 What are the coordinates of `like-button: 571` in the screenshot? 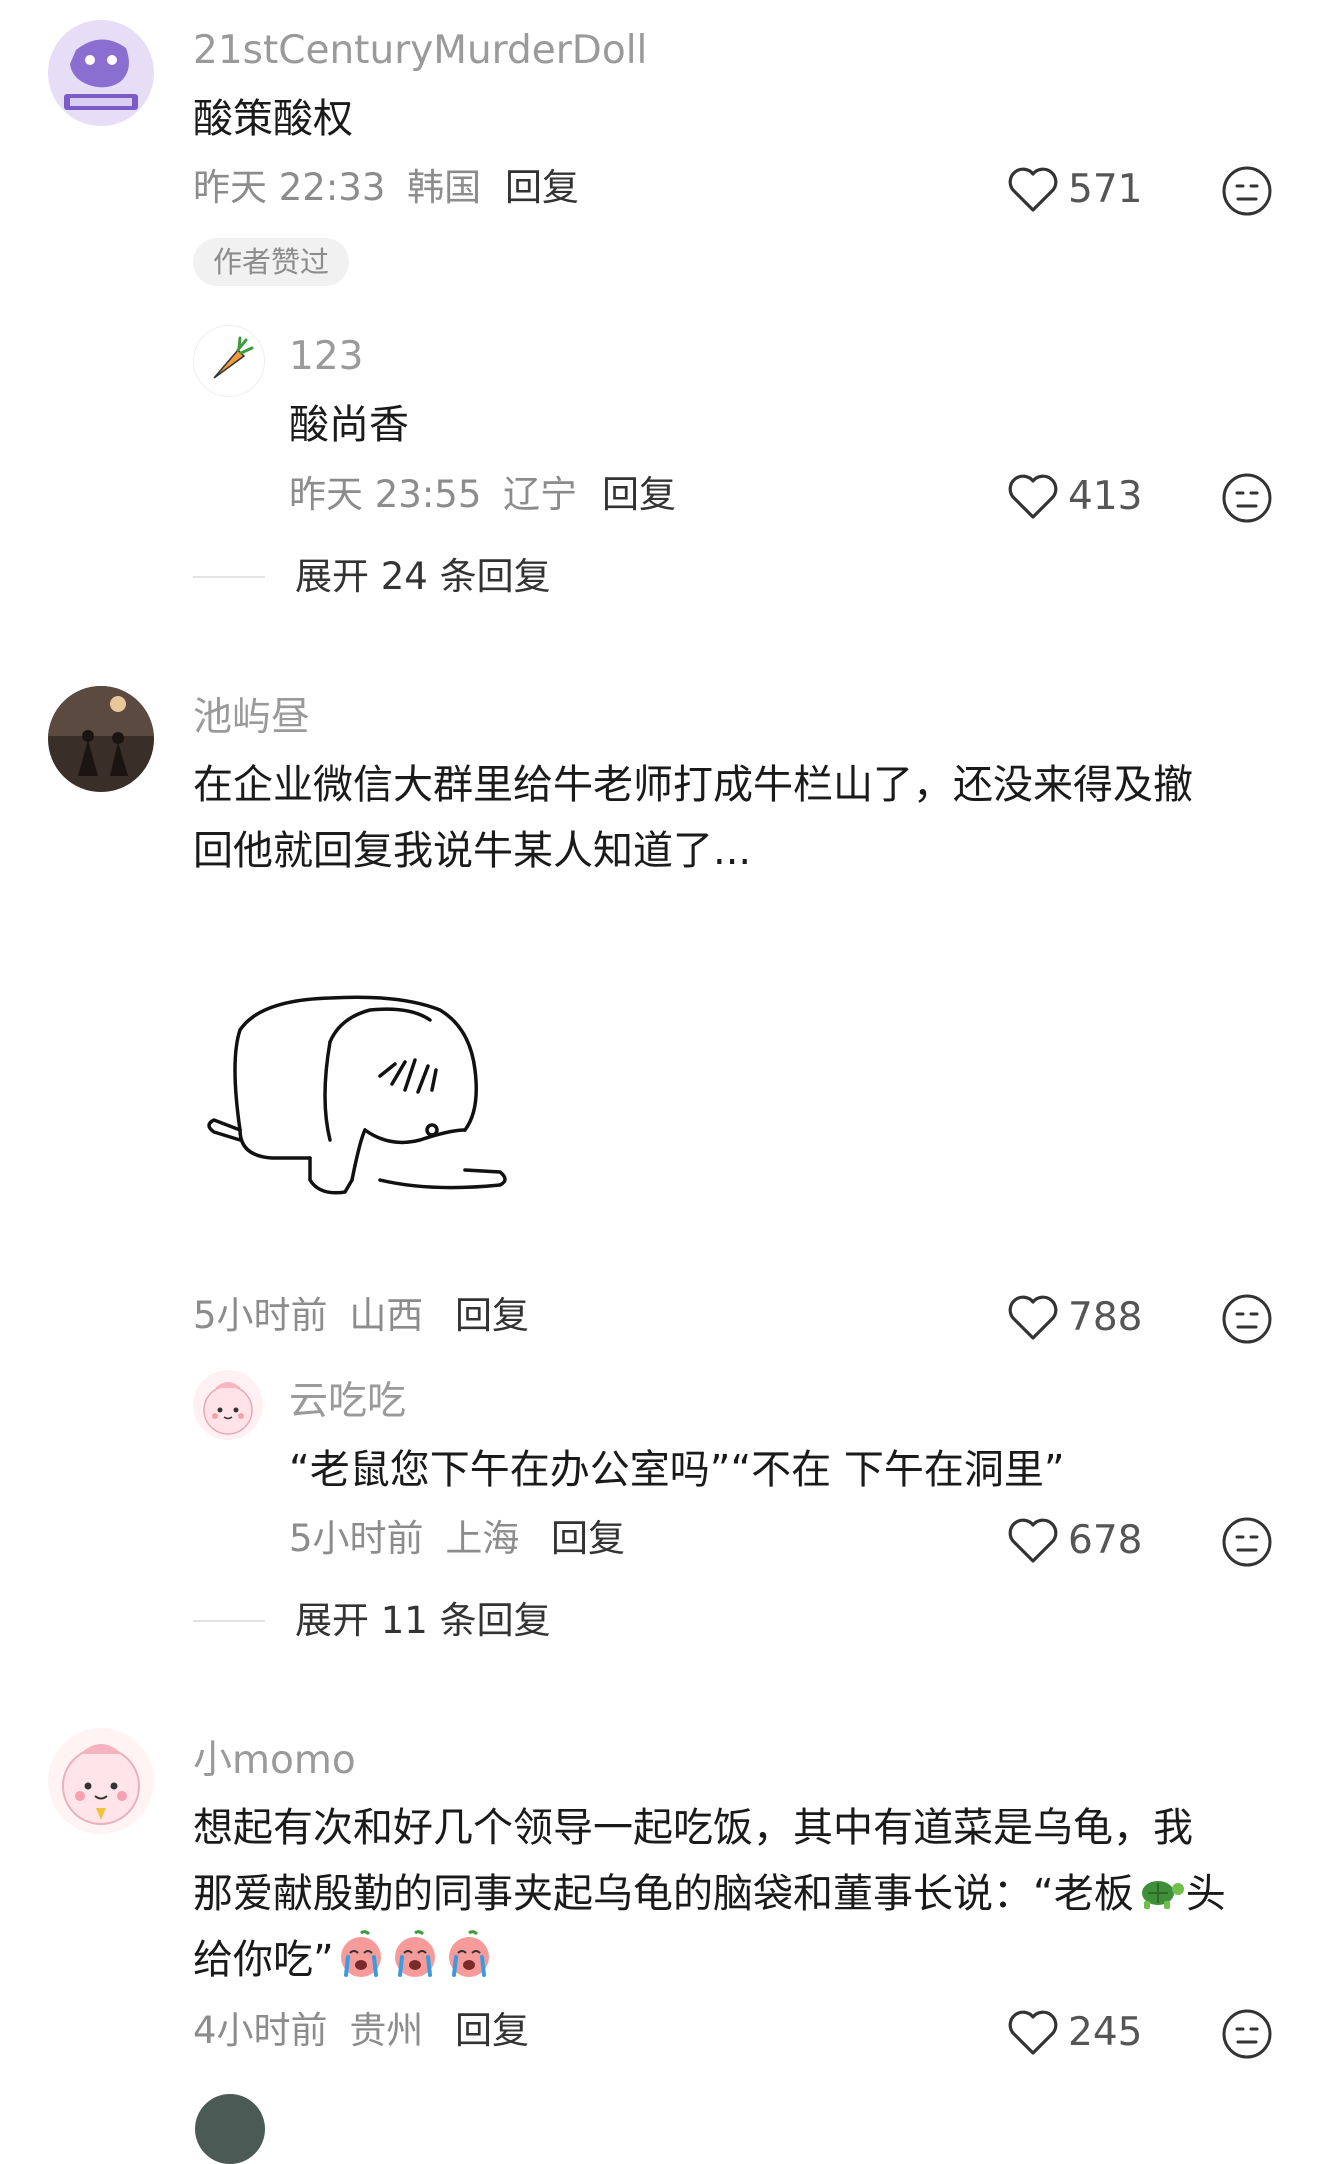 It's located at (1074, 189).